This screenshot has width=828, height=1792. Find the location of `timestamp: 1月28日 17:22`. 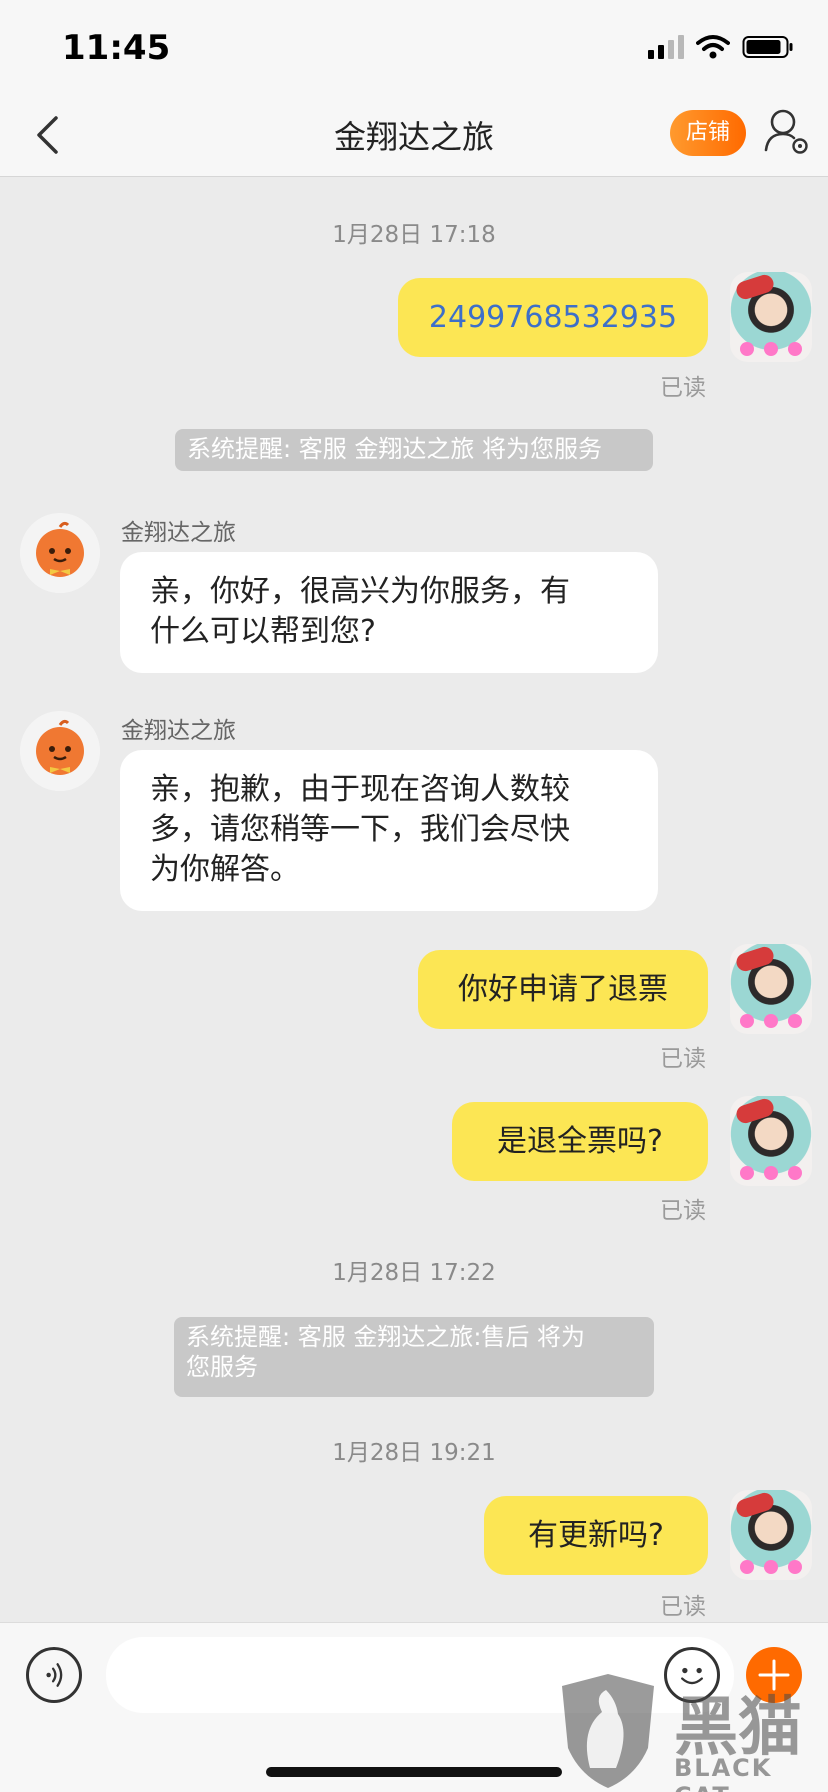

timestamp: 1月28日 17:22 is located at coordinates (414, 1273).